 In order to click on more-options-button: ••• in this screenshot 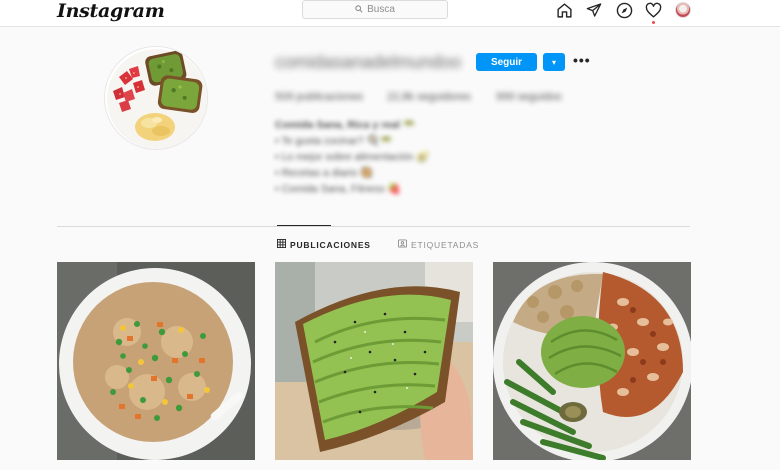, I will do `click(582, 60)`.